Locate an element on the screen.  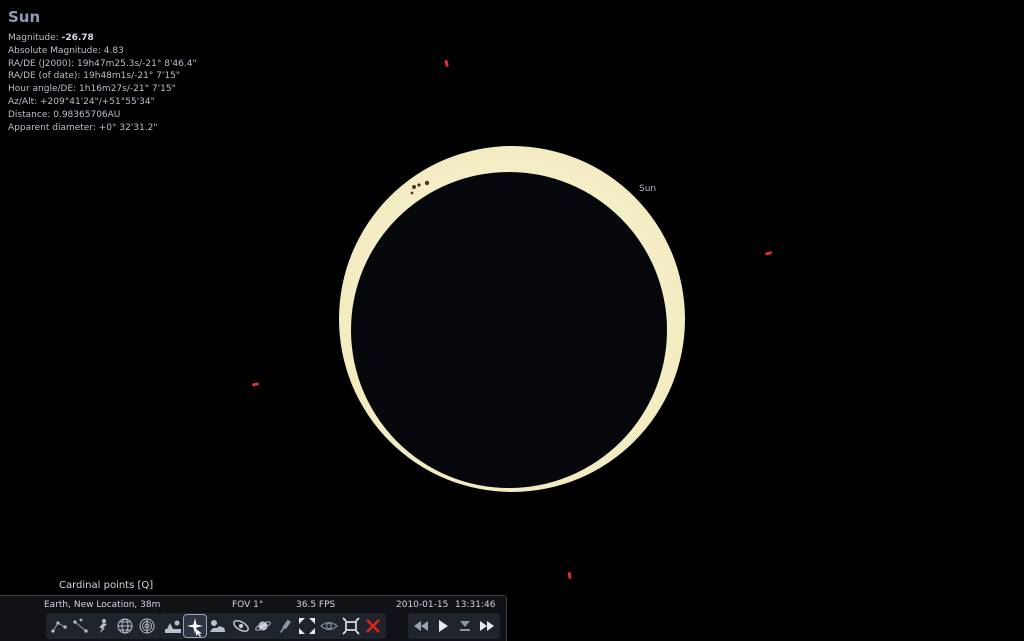
planet-hints-button is located at coordinates (263, 626).